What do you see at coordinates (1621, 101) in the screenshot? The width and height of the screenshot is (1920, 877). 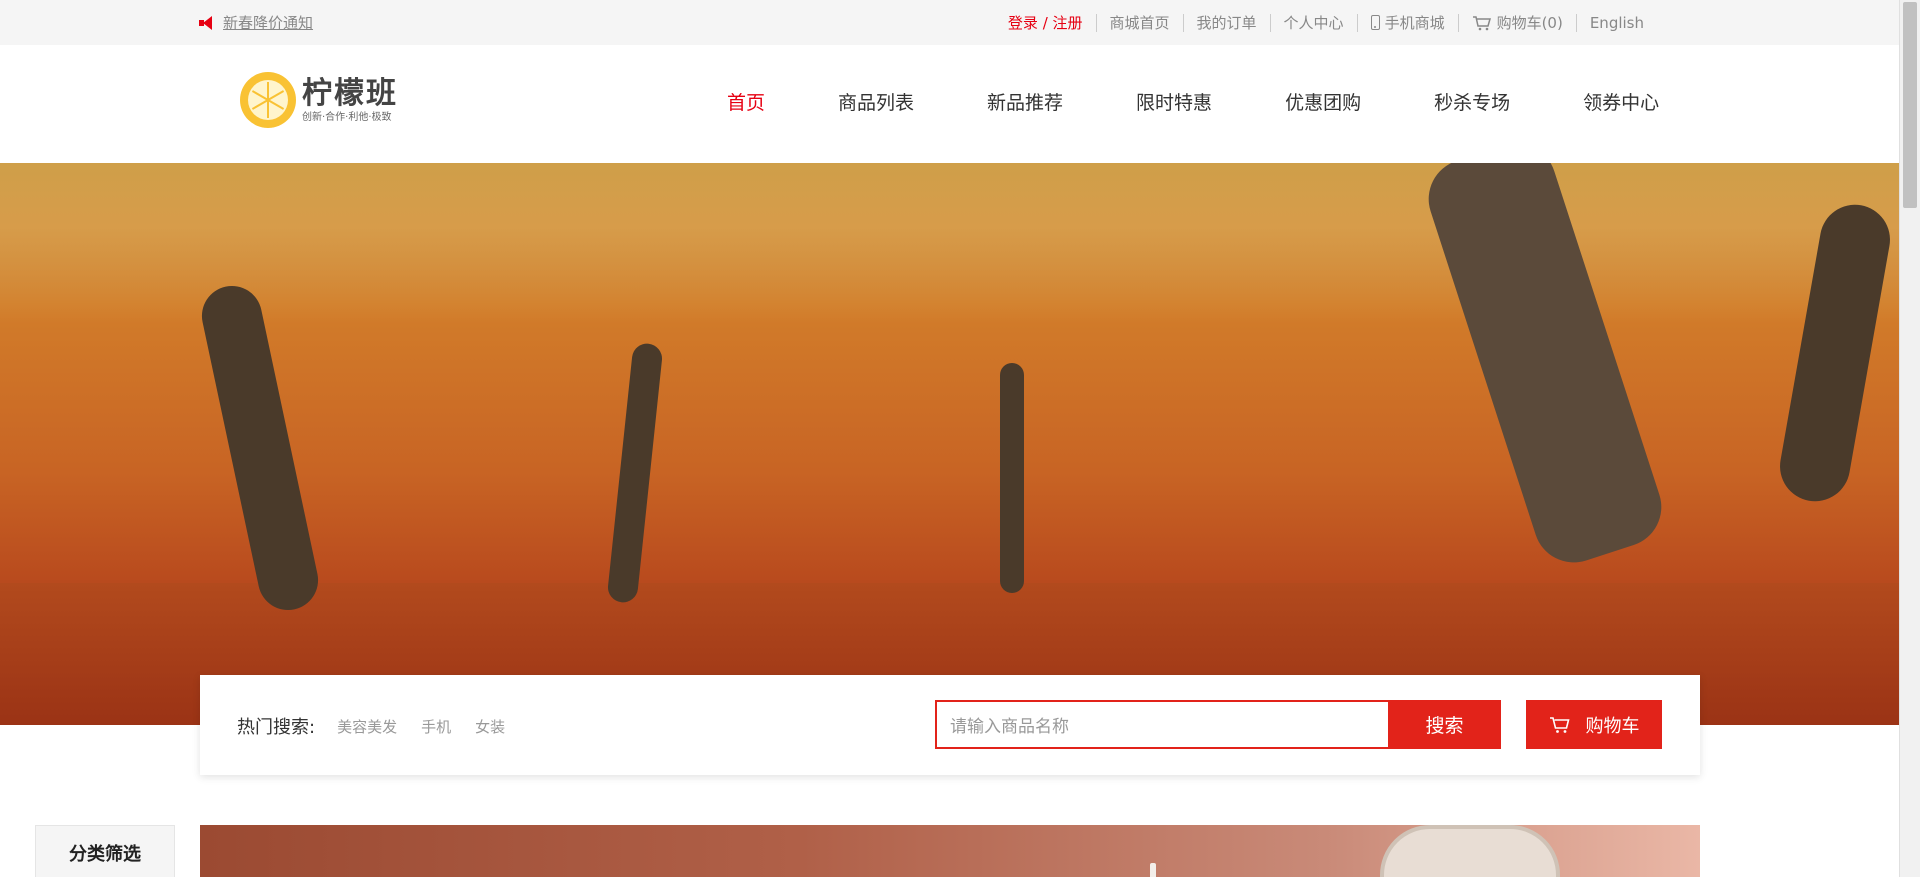 I see `nav-coupon-center: 领券中心` at bounding box center [1621, 101].